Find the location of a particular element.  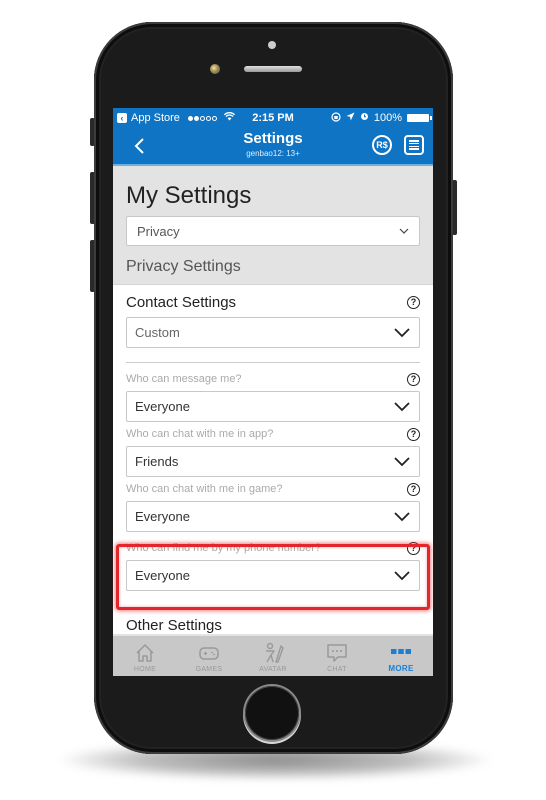

tab-chat: CHAT is located at coordinates (337, 656).